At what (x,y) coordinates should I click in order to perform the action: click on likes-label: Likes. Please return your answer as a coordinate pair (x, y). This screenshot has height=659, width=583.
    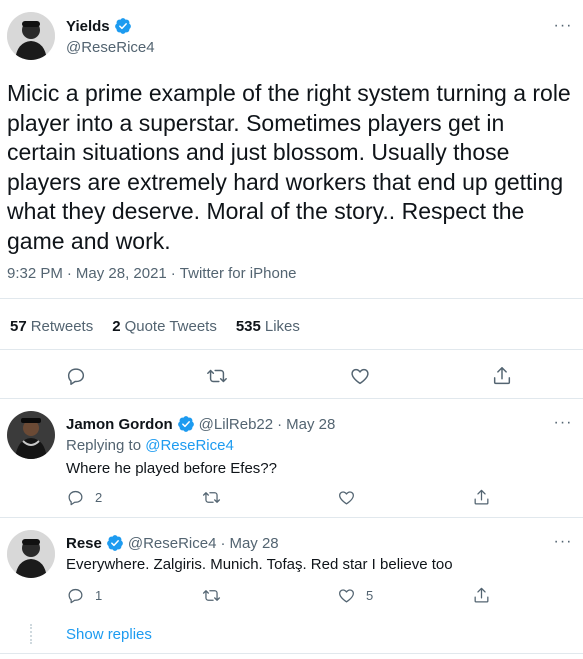
    Looking at the image, I should click on (282, 326).